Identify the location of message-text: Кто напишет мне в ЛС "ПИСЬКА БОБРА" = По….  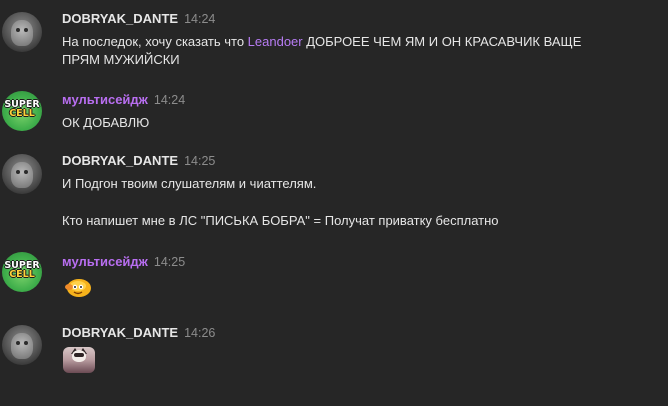
(280, 220).